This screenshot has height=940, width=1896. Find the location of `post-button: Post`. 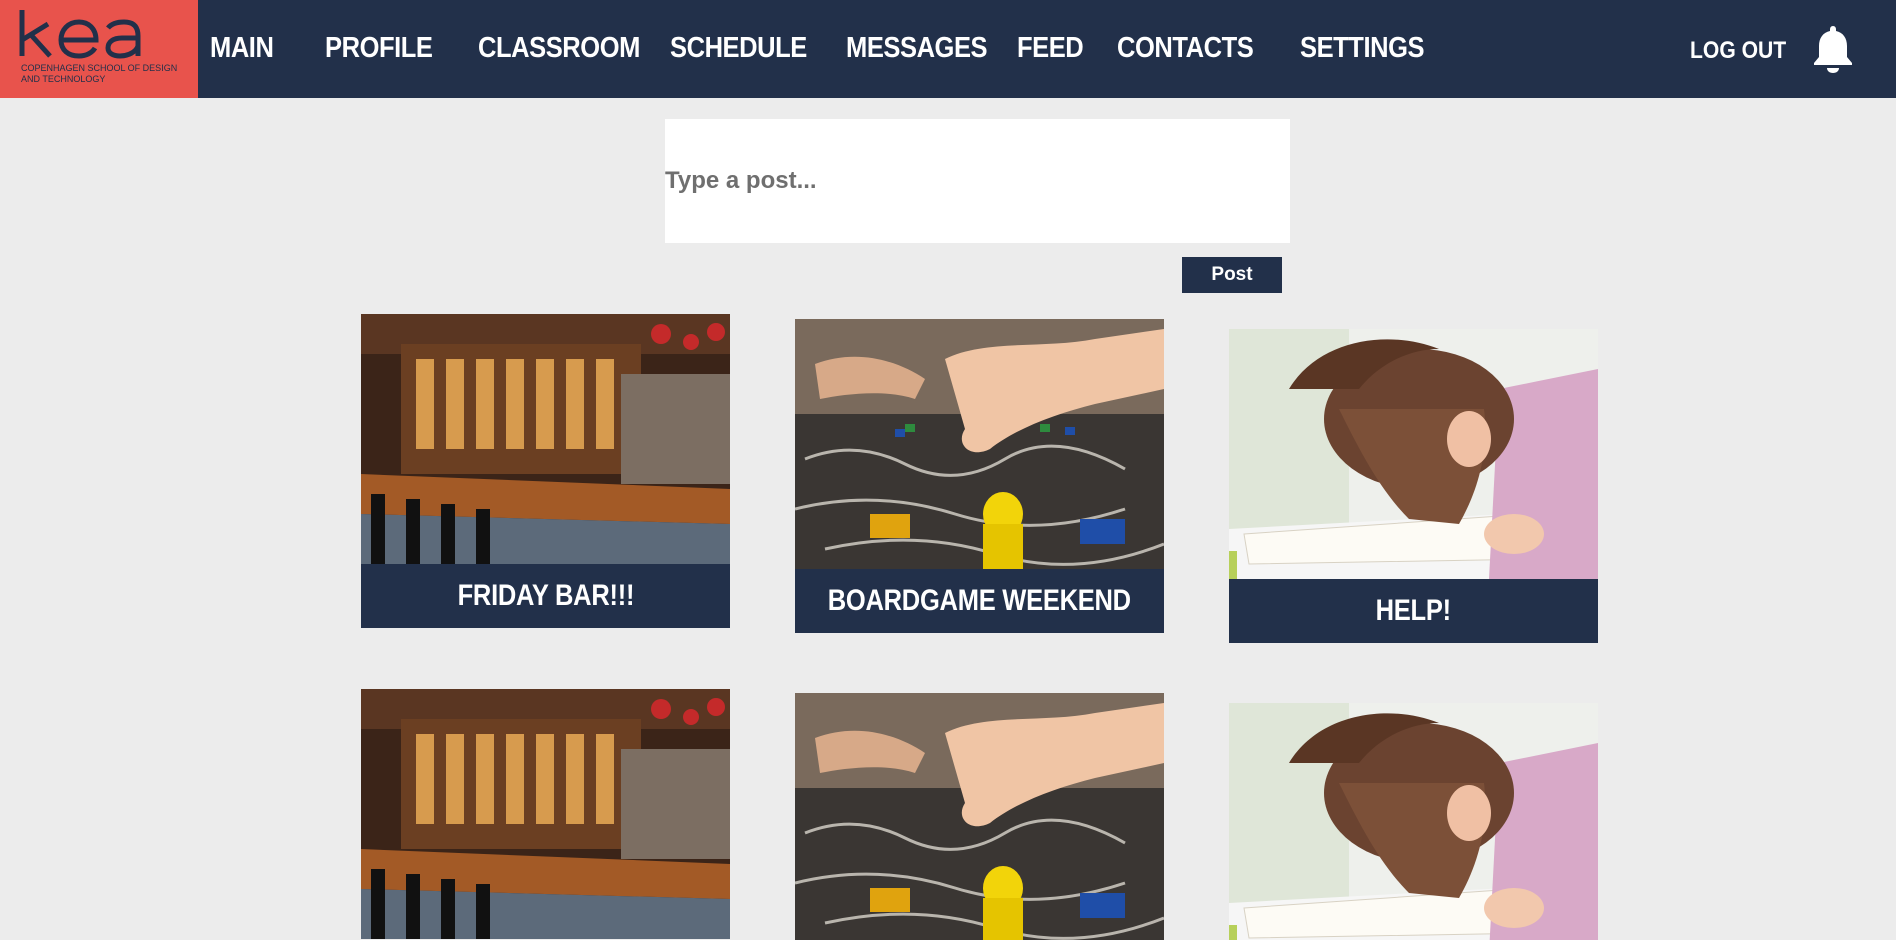

post-button: Post is located at coordinates (1232, 275).